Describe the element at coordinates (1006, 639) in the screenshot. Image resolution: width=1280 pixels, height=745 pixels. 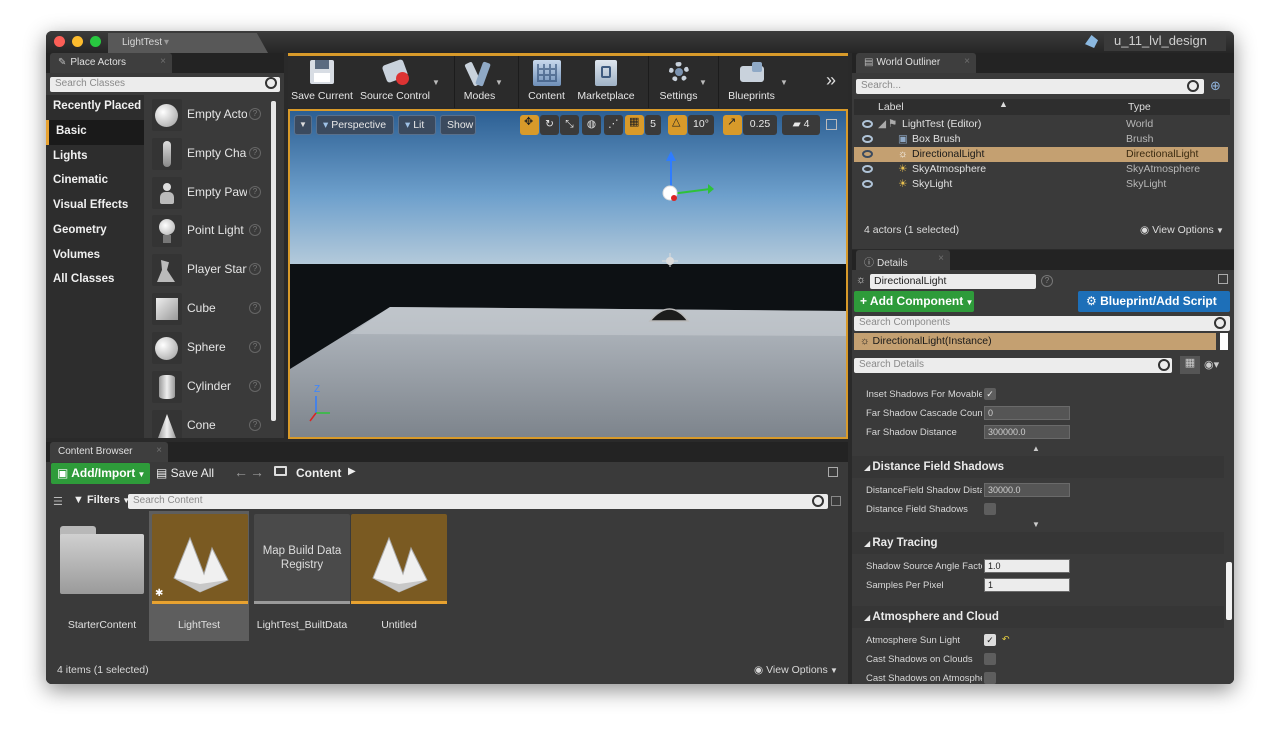
I see `reset-to-default-icon: ↶` at that location.